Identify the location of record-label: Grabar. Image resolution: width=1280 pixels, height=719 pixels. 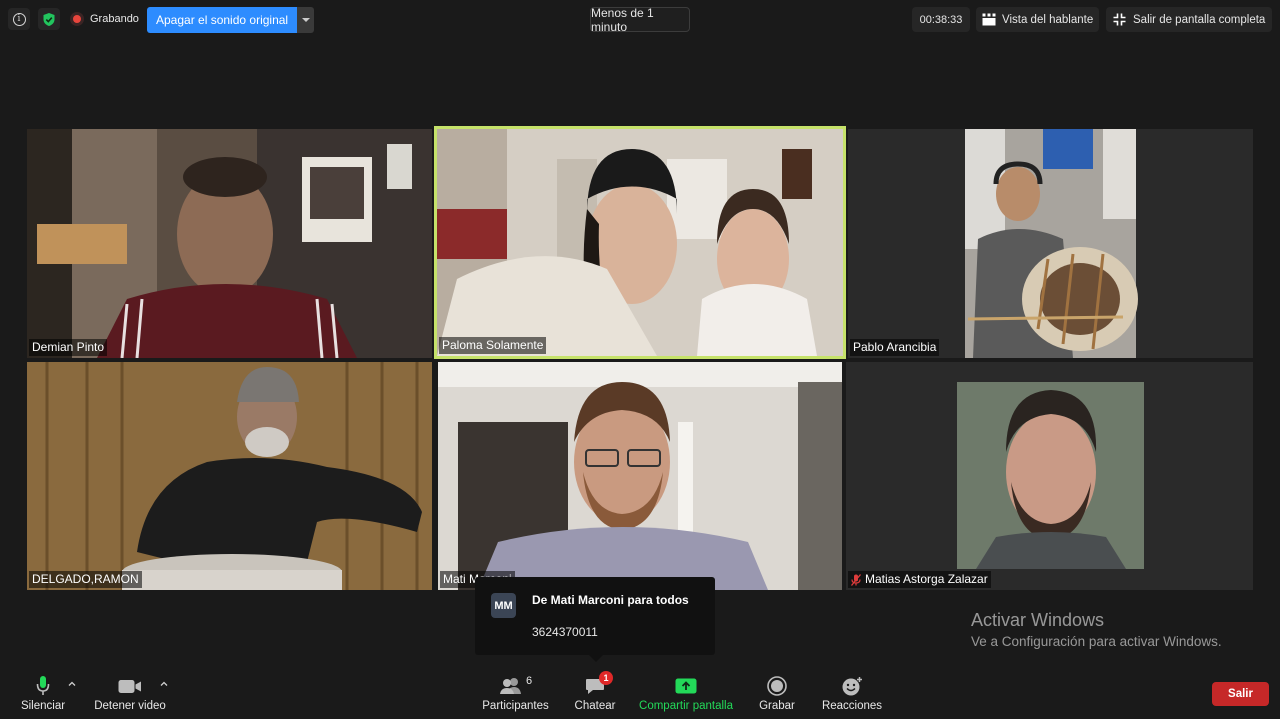
(777, 706).